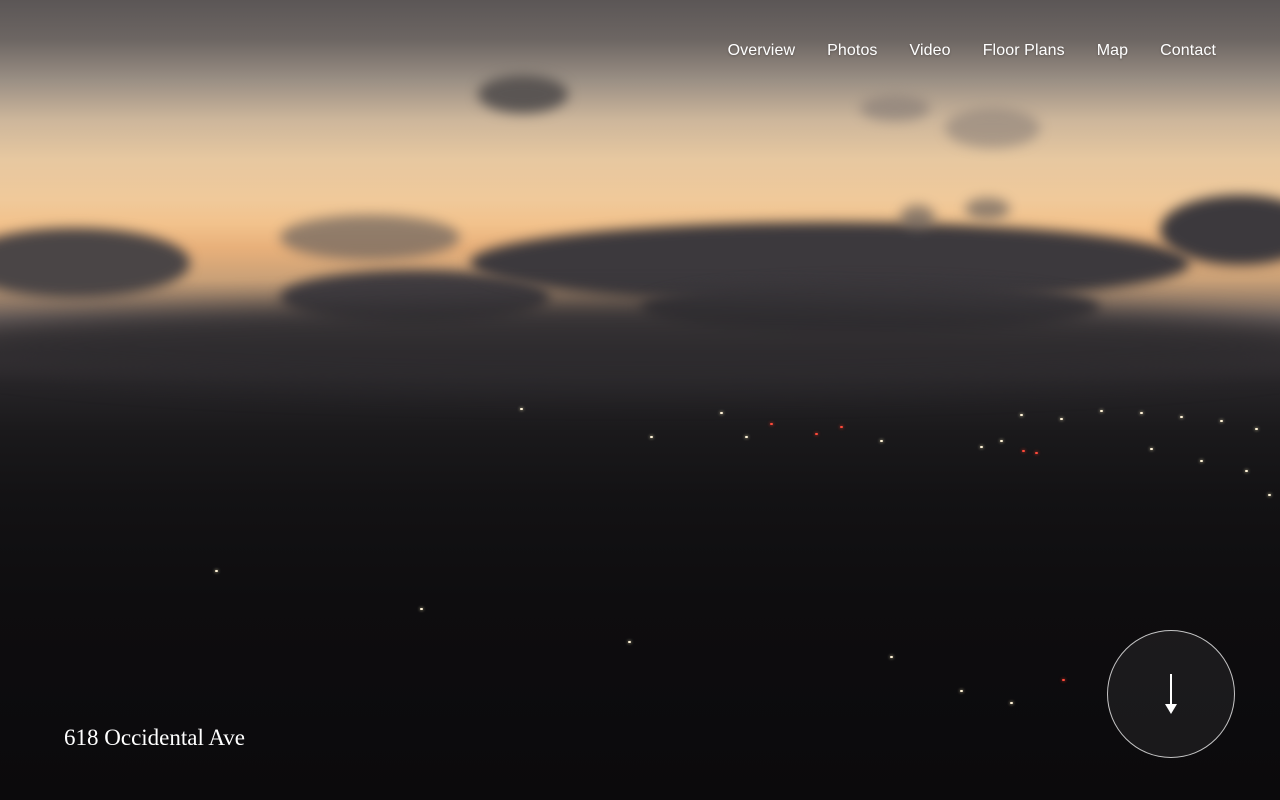  I want to click on scroll-down-button, so click(1171, 694).